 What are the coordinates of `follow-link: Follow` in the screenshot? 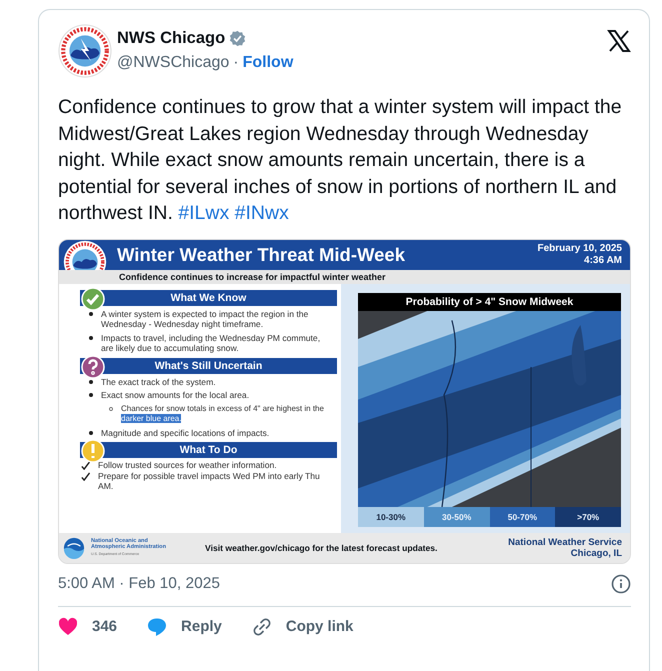 It's located at (268, 63).